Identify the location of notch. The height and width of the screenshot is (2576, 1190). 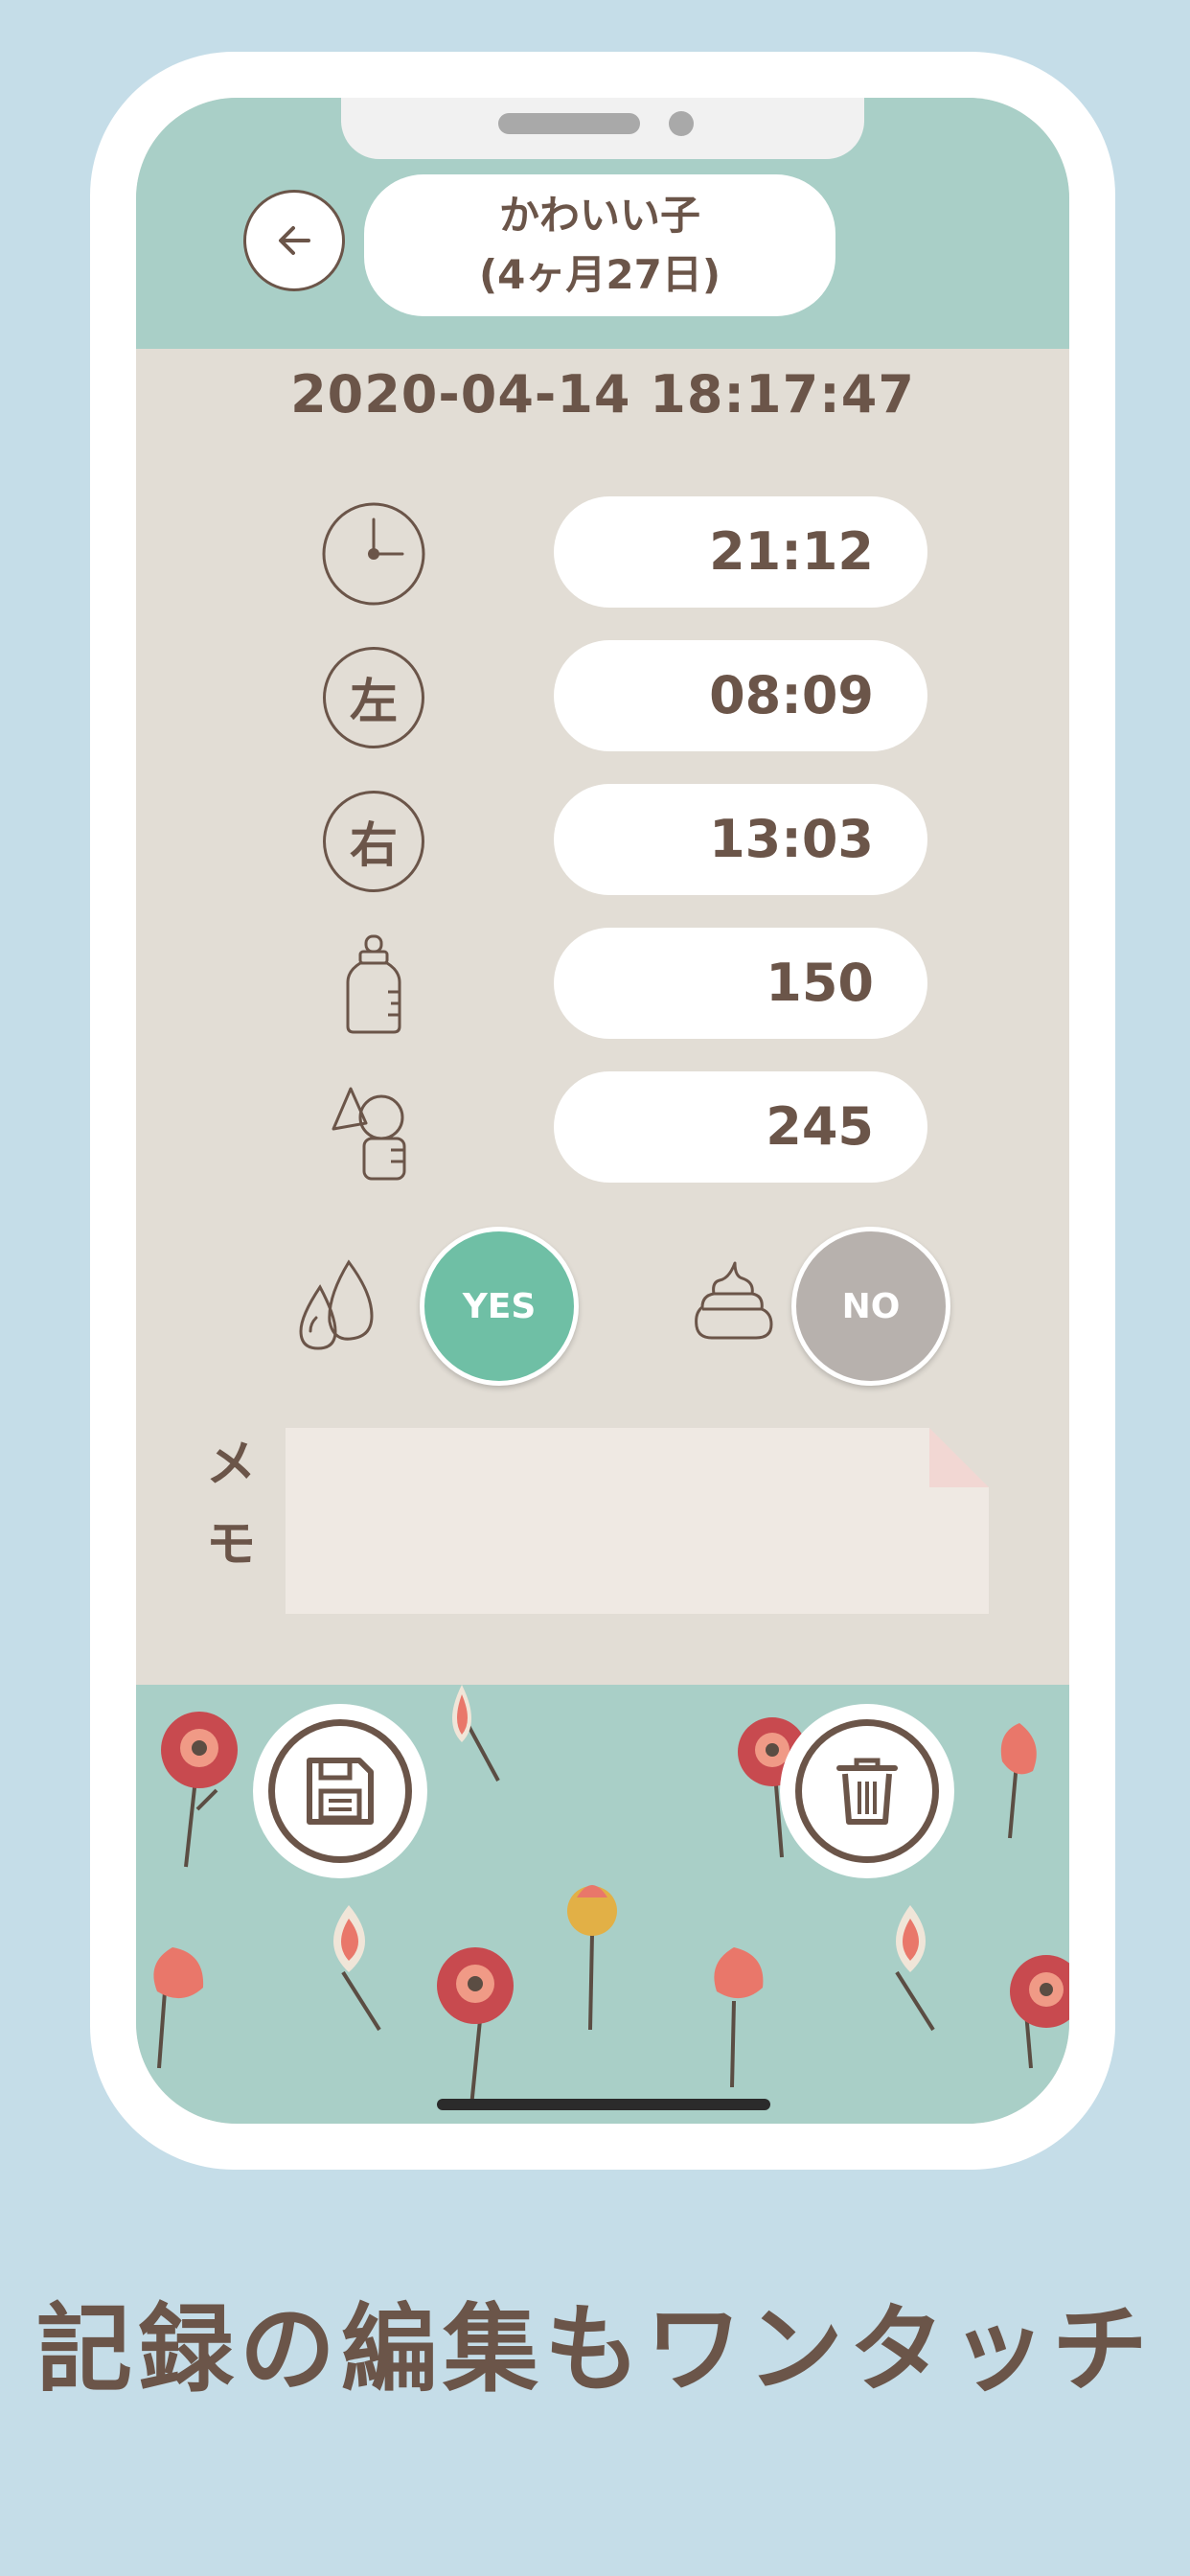
(603, 128).